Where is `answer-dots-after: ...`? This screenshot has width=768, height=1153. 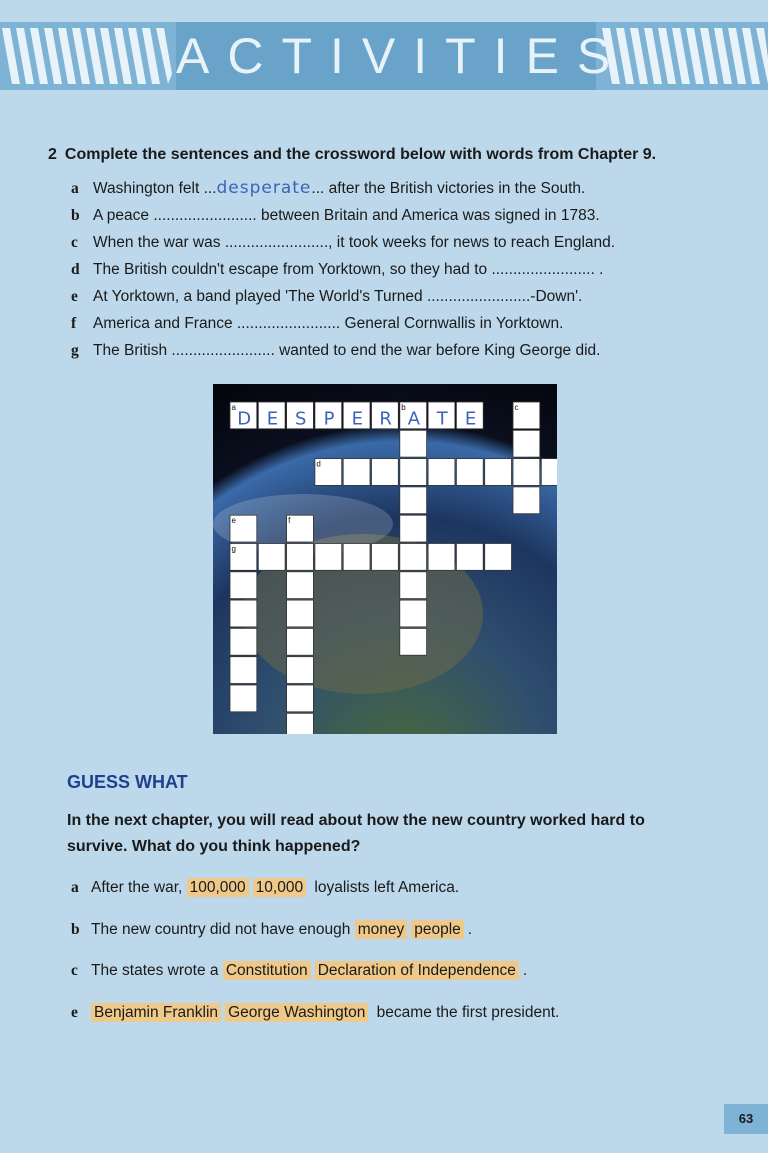 answer-dots-after: ... is located at coordinates (318, 188).